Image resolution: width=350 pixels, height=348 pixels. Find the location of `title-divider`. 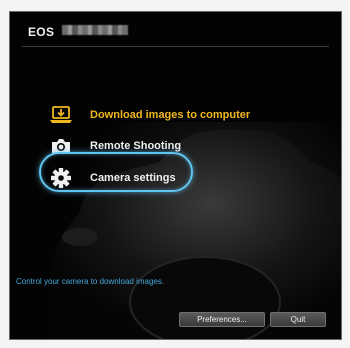

title-divider is located at coordinates (175, 46).